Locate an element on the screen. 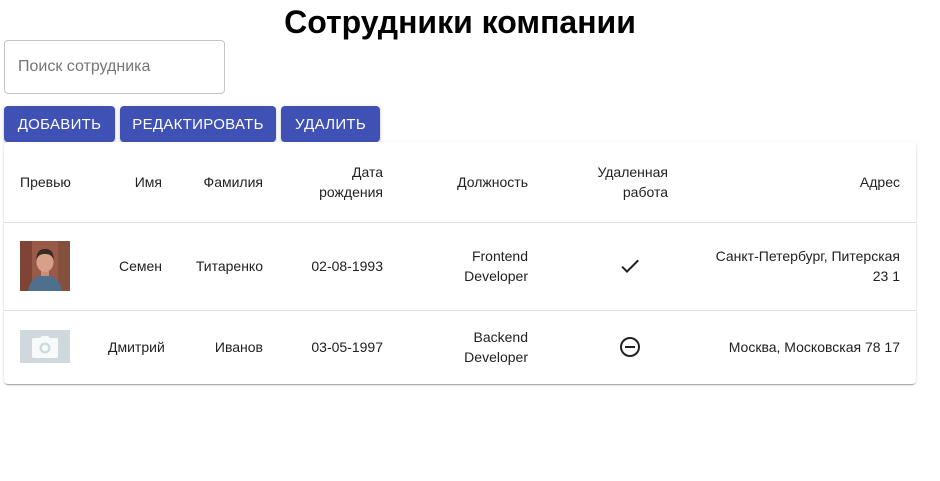 The height and width of the screenshot is (481, 940). edit-button: Редактировать is located at coordinates (198, 124).